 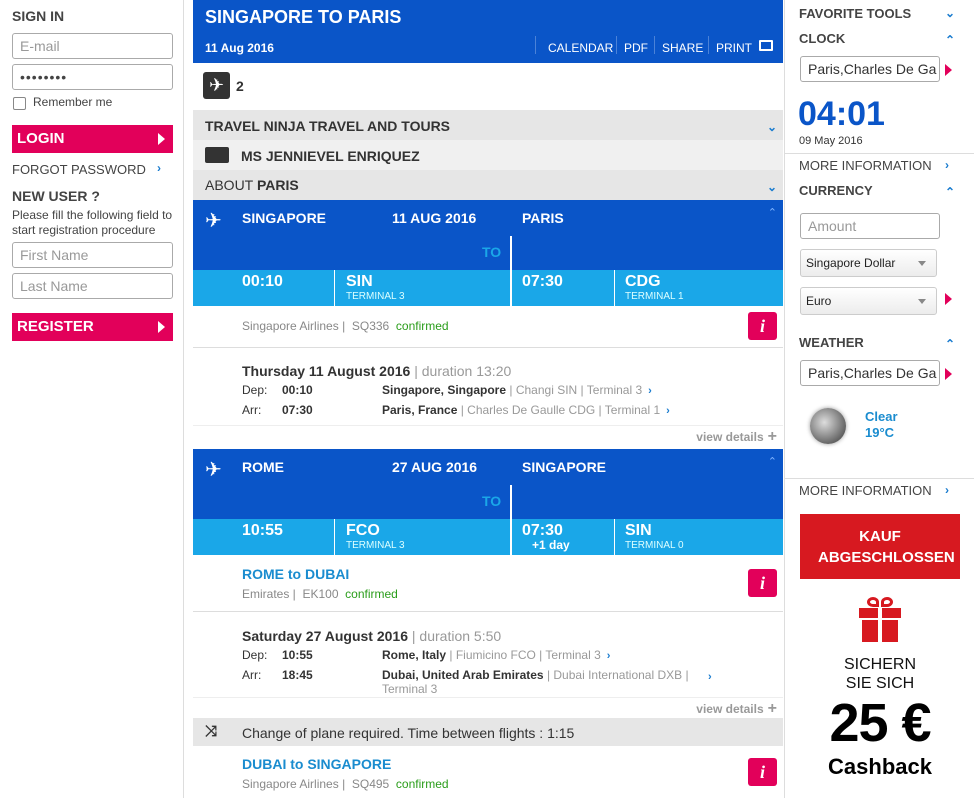 What do you see at coordinates (880, 619) in the screenshot?
I see `gift-icon` at bounding box center [880, 619].